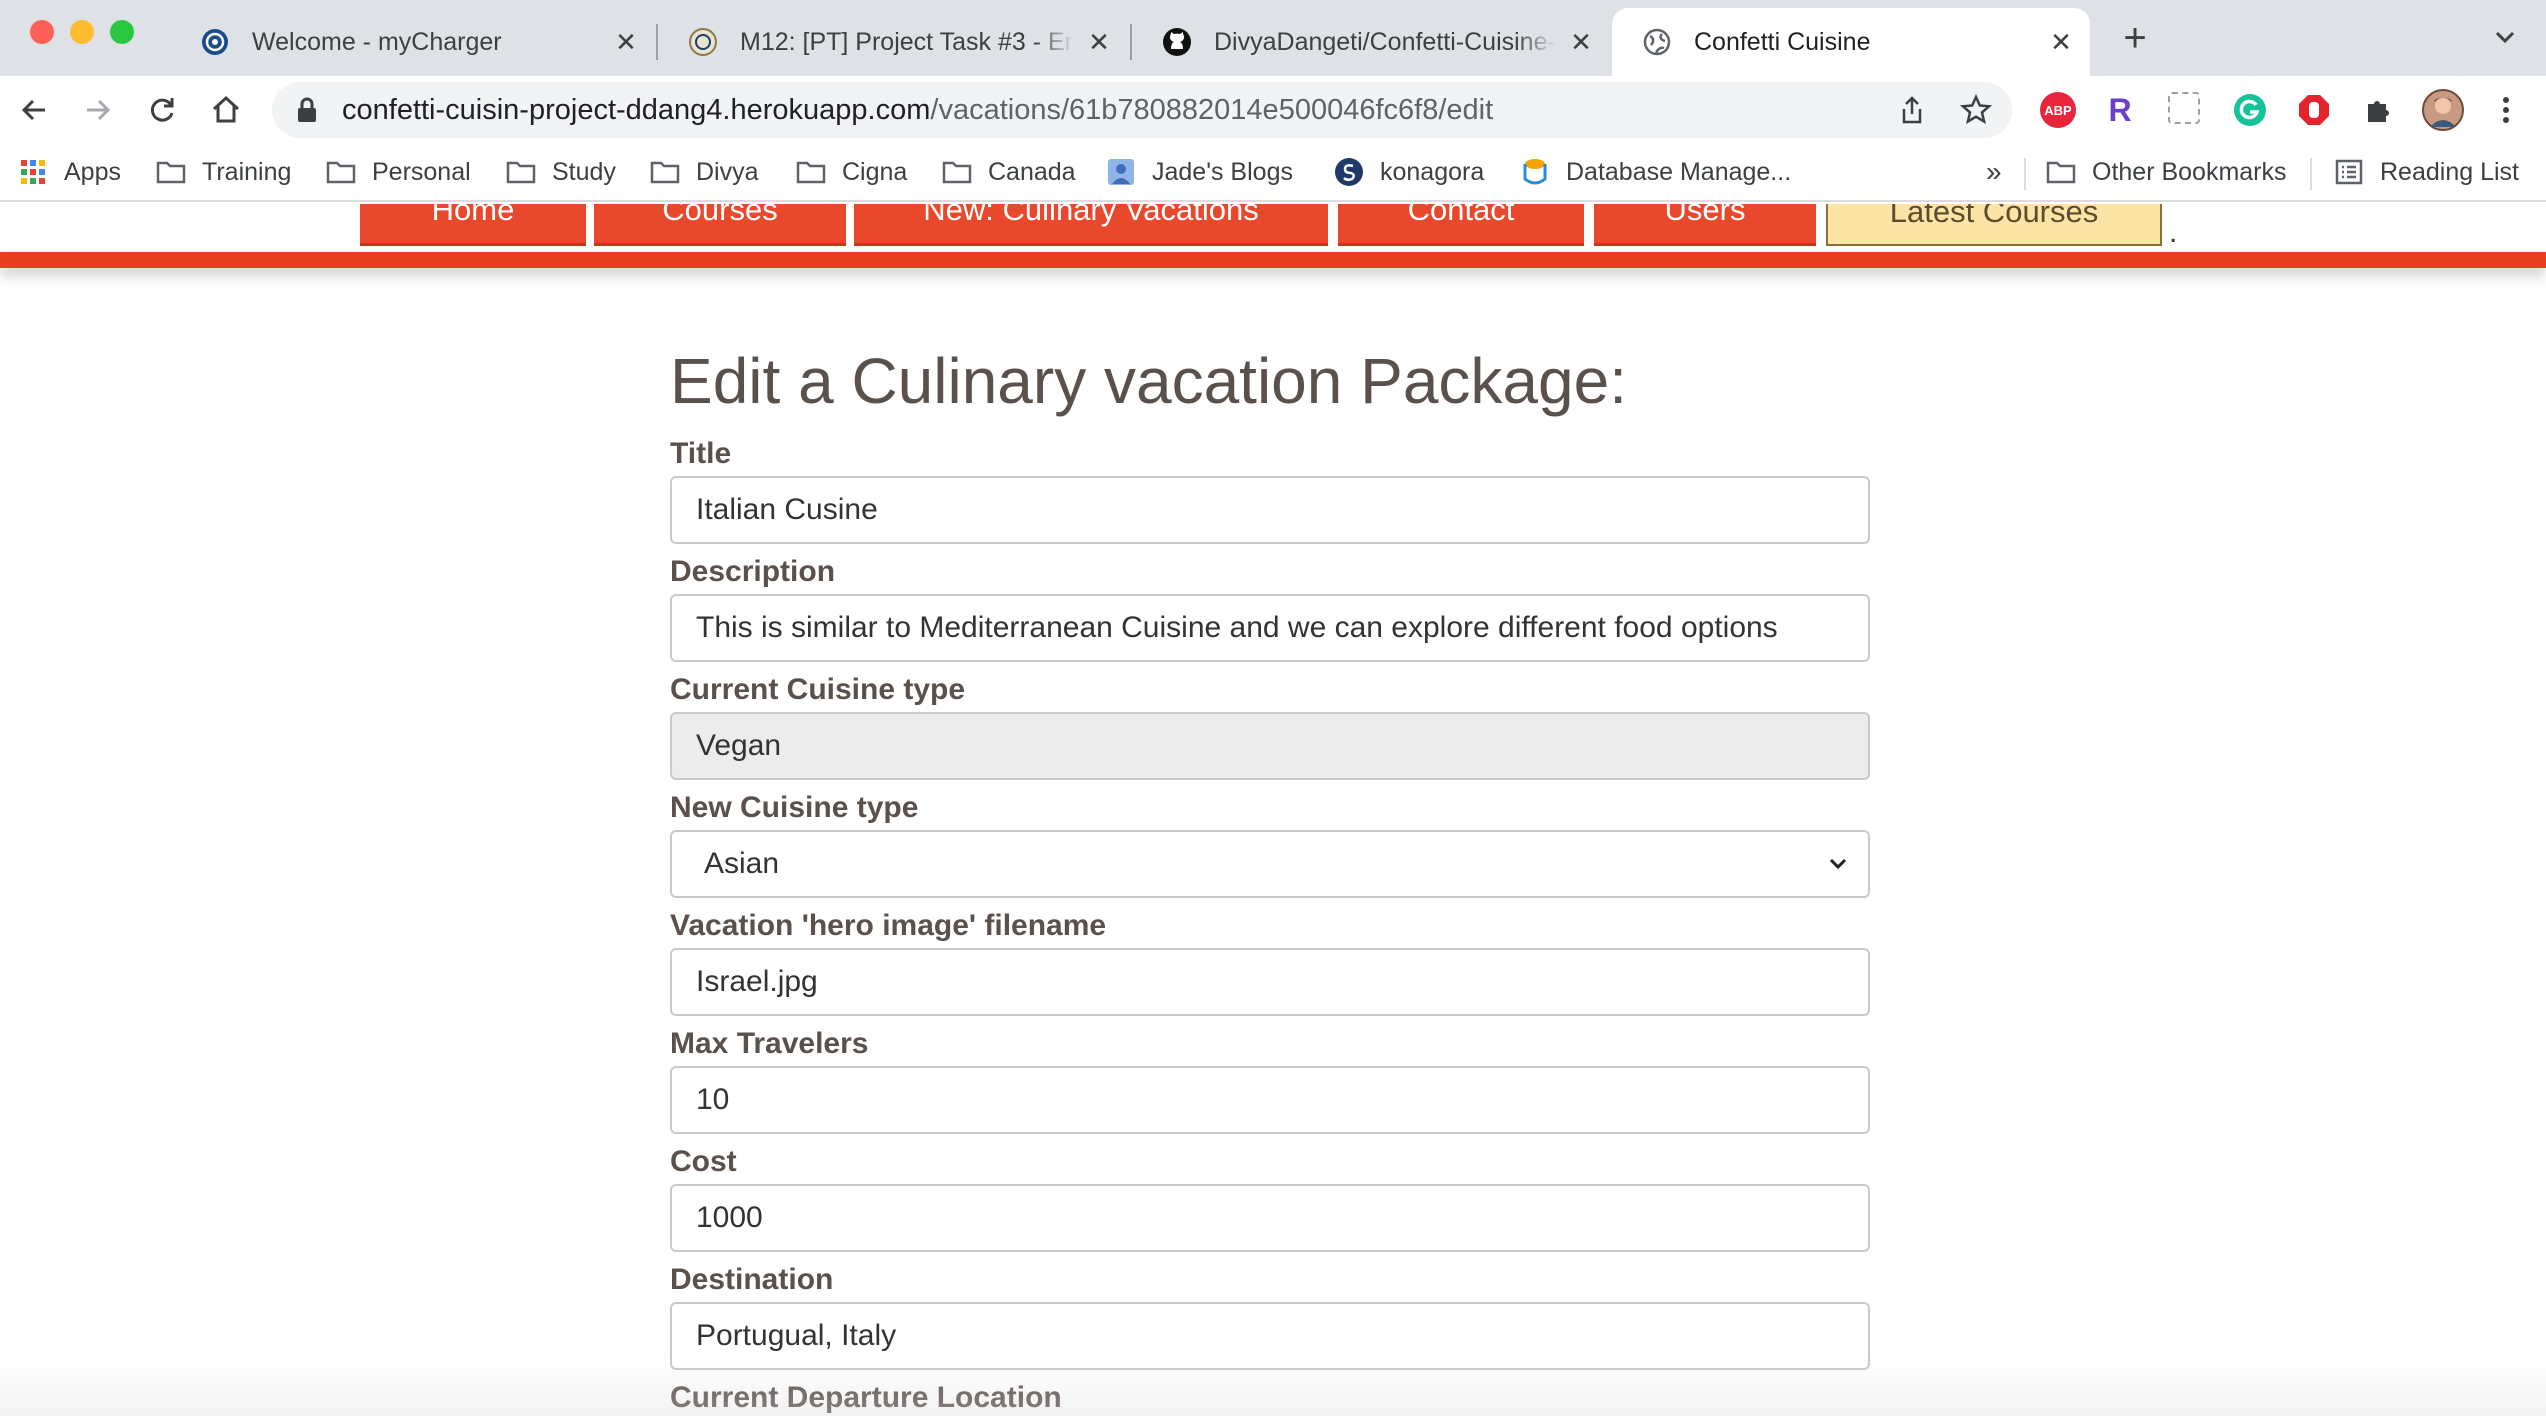 The width and height of the screenshot is (2546, 1416). I want to click on konagora-icon, so click(1349, 172).